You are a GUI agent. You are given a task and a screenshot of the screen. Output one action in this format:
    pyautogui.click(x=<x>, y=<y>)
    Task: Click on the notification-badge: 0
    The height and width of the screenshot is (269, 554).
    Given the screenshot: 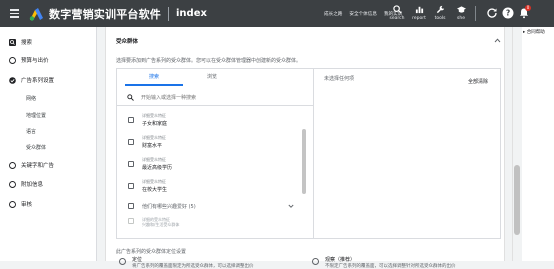 What is the action you would take?
    pyautogui.click(x=528, y=8)
    